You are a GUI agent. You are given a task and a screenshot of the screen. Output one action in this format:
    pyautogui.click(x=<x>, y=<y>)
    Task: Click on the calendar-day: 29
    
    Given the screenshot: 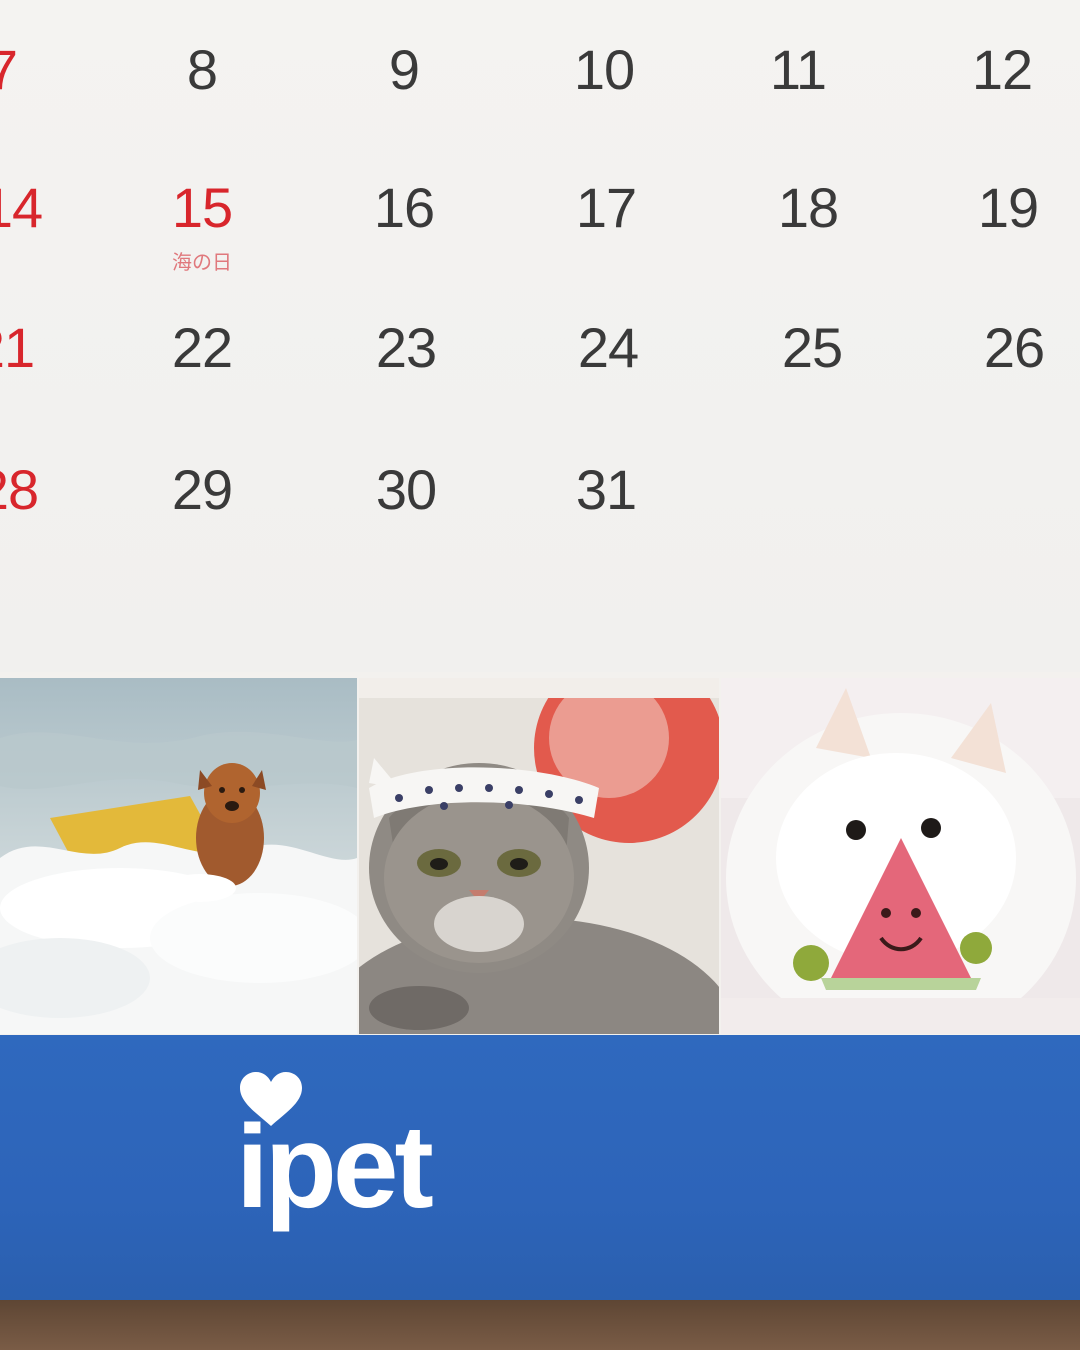 What is the action you would take?
    pyautogui.click(x=202, y=489)
    